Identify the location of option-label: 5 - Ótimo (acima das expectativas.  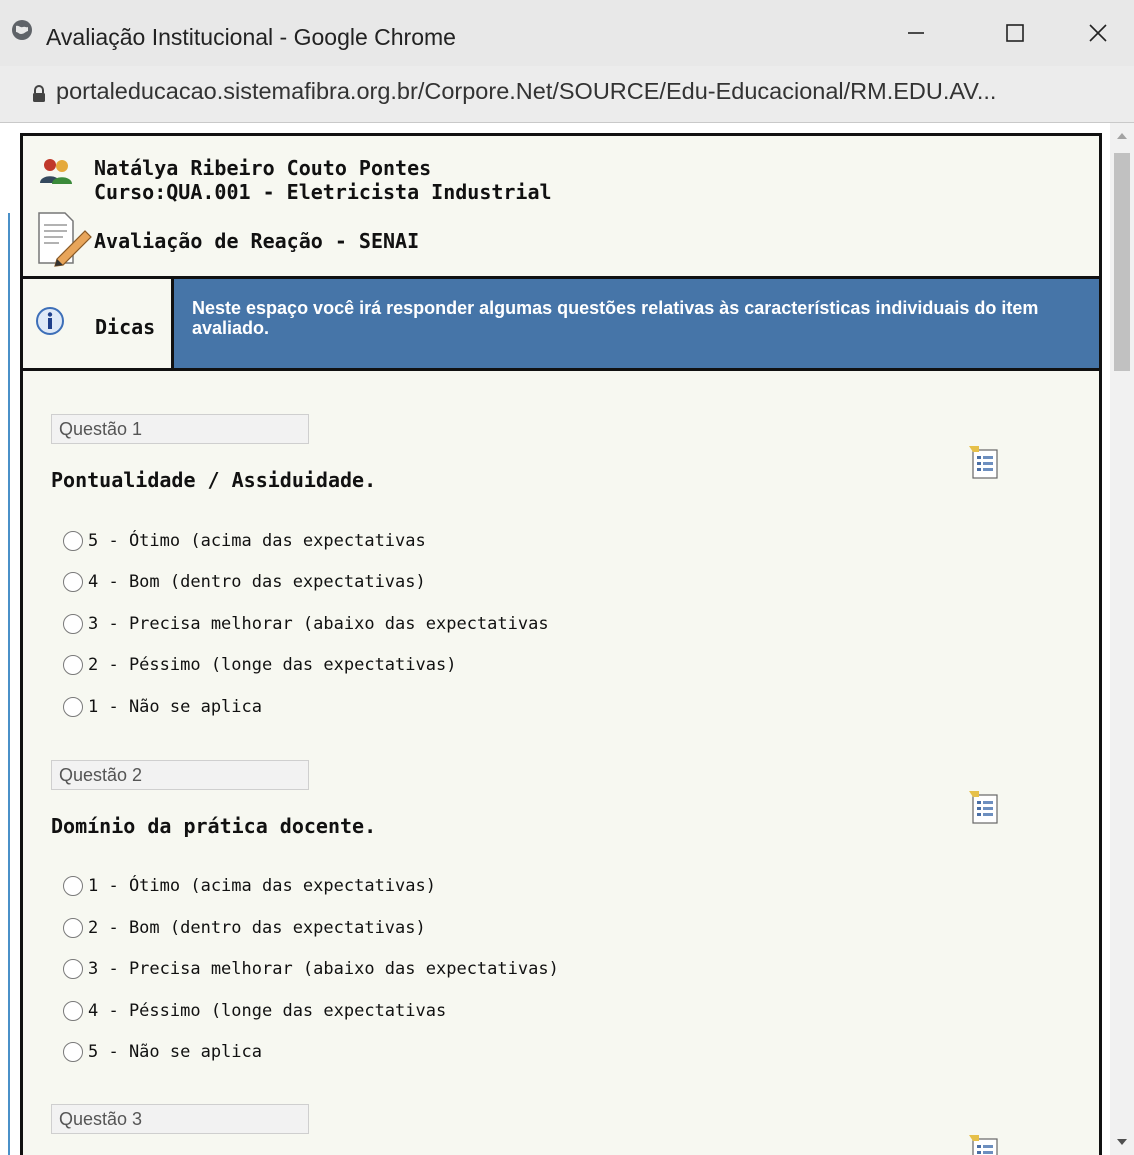
(257, 541).